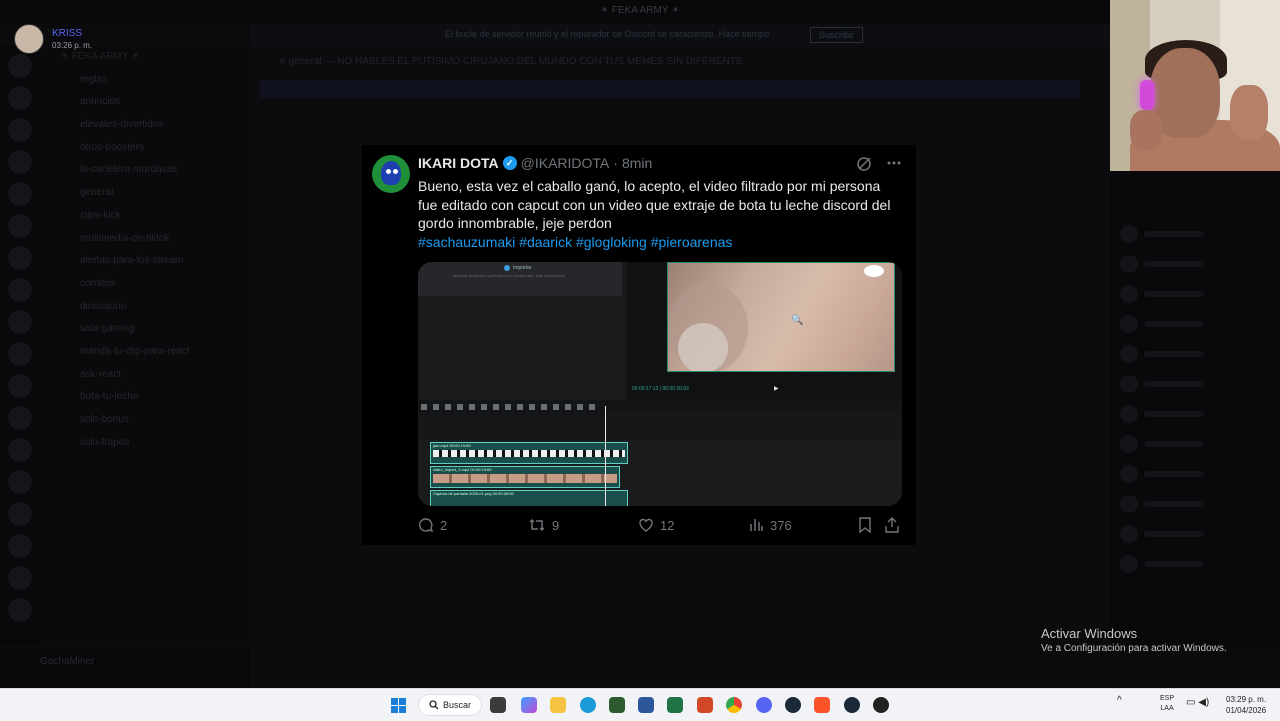 This screenshot has width=1280, height=721. I want to click on tweet-tools, so click(879, 163).